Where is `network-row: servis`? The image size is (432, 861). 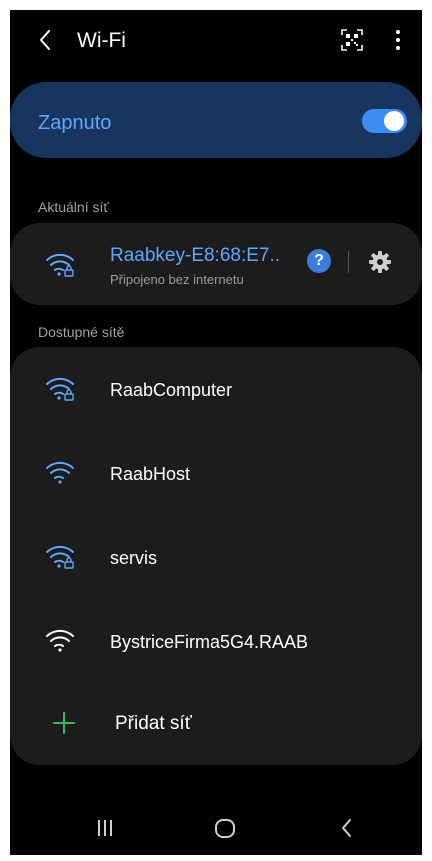 network-row: servis is located at coordinates (216, 555).